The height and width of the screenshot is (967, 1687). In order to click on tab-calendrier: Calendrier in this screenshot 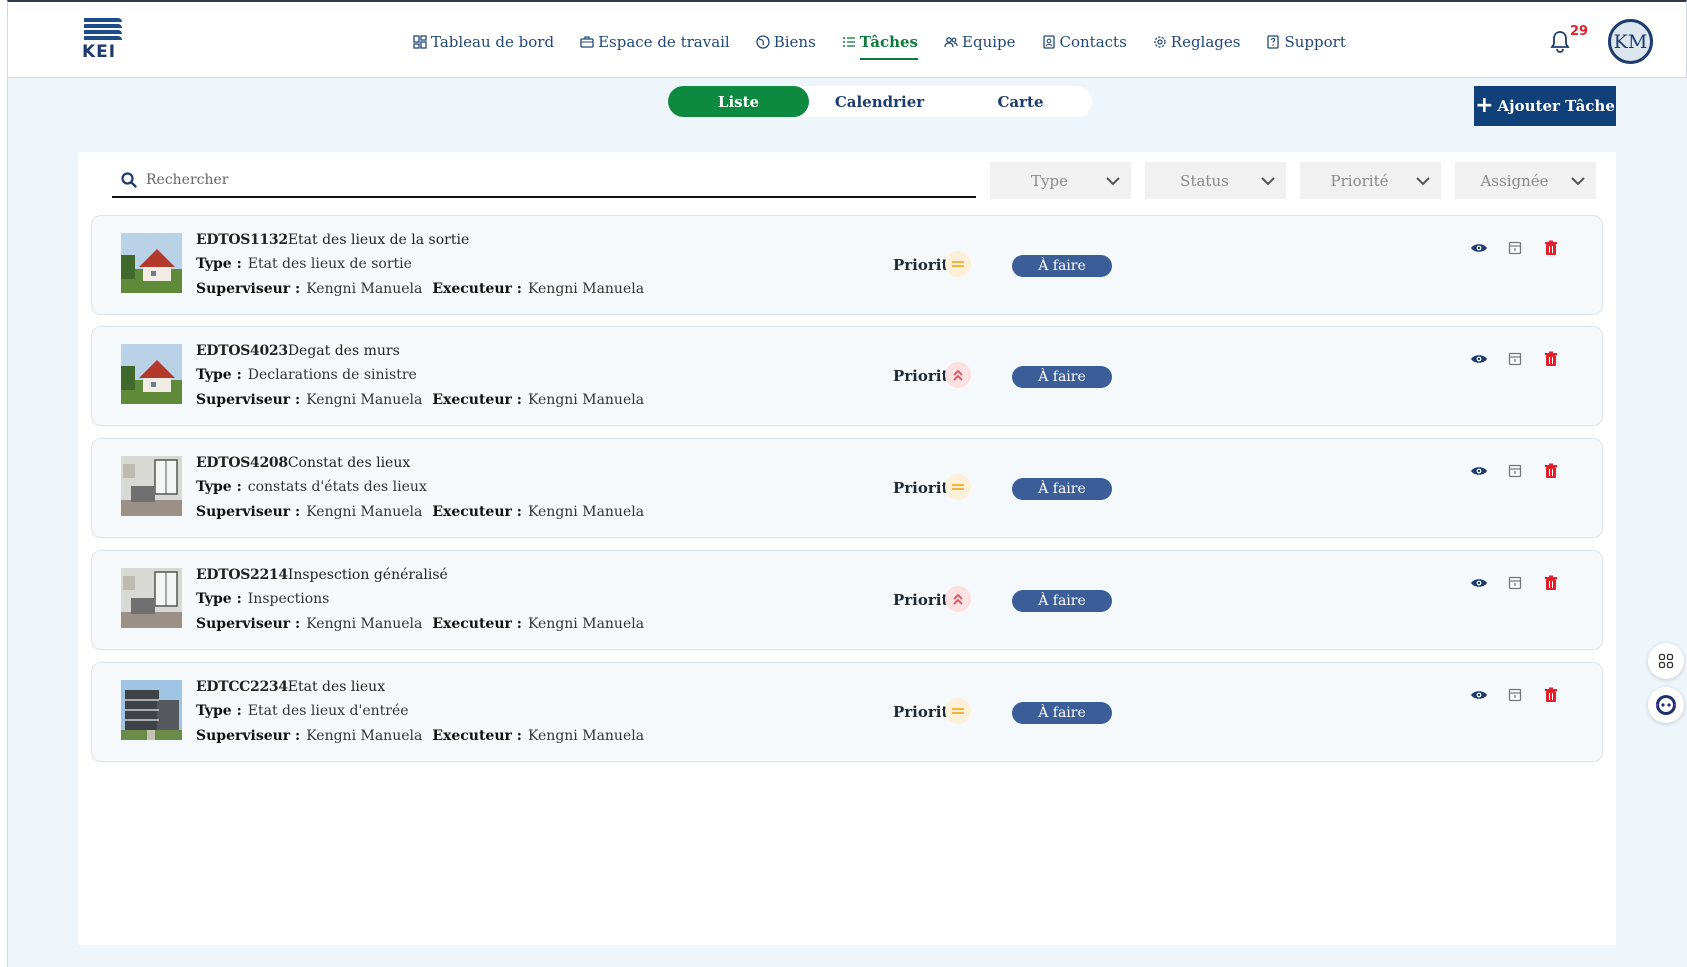, I will do `click(879, 101)`.